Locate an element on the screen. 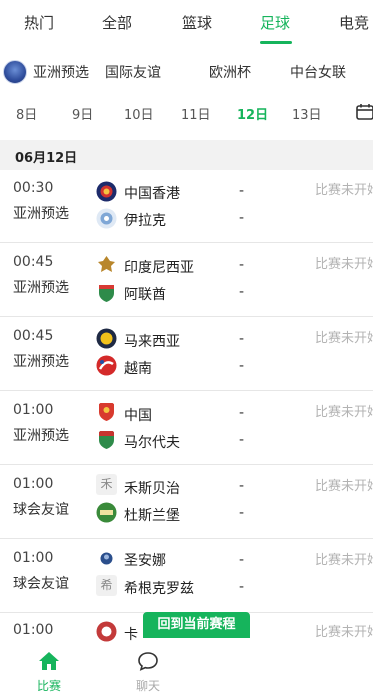  nav-label: 聊天 is located at coordinates (147, 686).